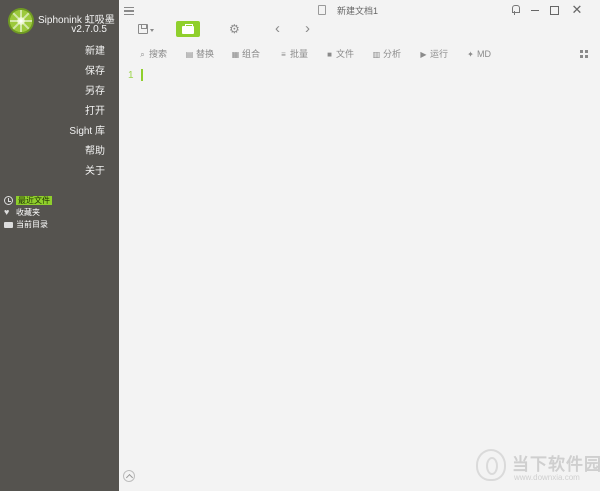 The image size is (600, 491). I want to click on batch-tool-button: ≡ 批量, so click(293, 55).